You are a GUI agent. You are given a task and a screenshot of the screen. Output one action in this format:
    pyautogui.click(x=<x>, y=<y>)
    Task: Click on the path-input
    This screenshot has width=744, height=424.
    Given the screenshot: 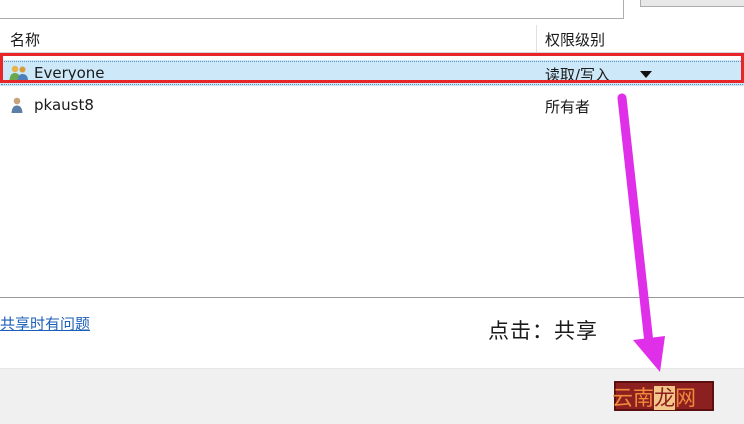 What is the action you would take?
    pyautogui.click(x=312, y=9)
    